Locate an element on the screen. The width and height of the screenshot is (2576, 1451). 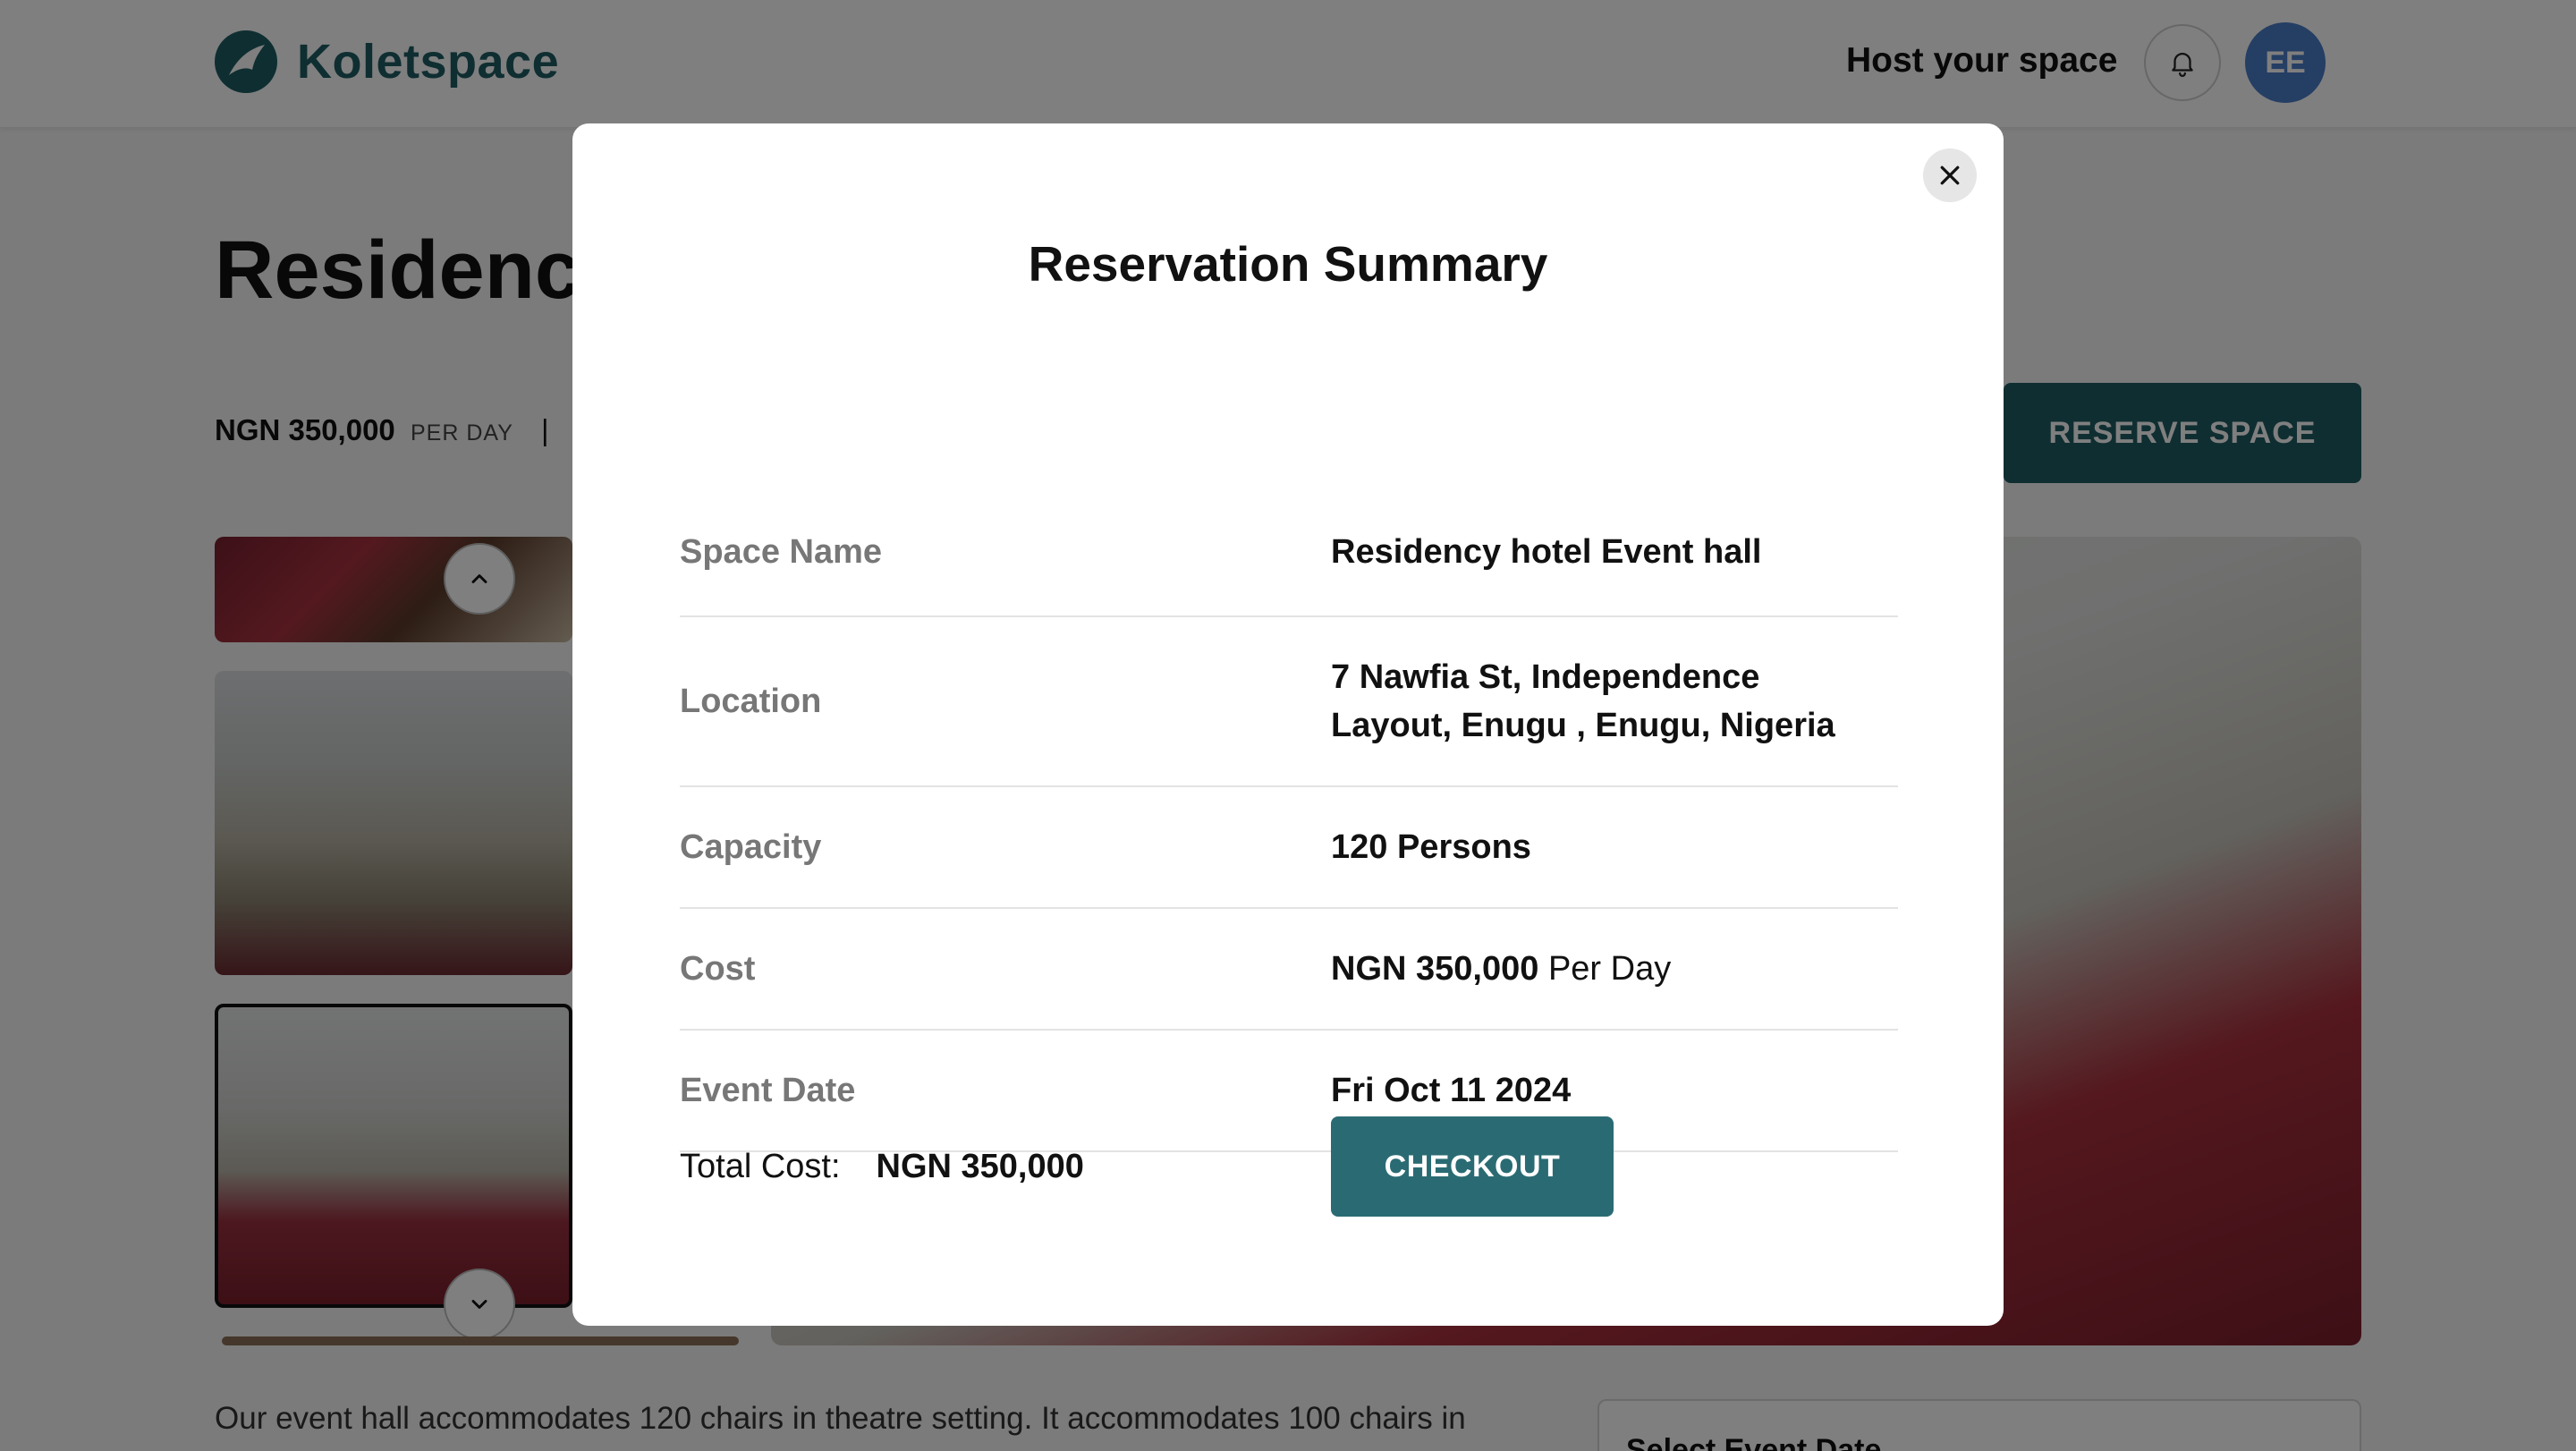
summary-row-capacity: Capacity 120 Persons is located at coordinates (1289, 848).